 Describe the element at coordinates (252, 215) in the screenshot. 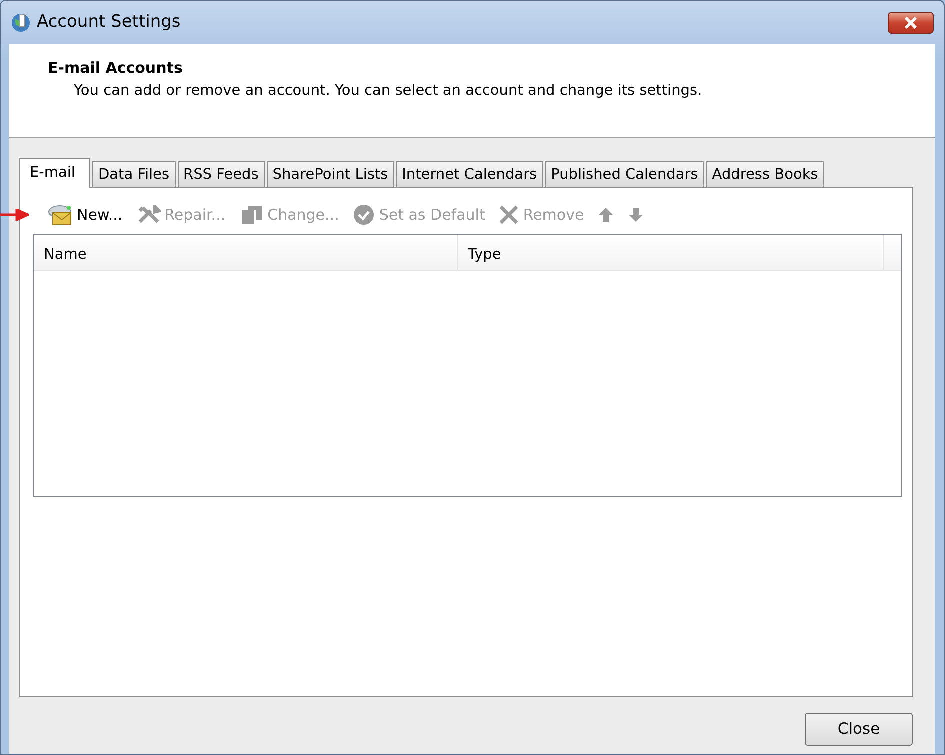

I see `document-icon` at that location.